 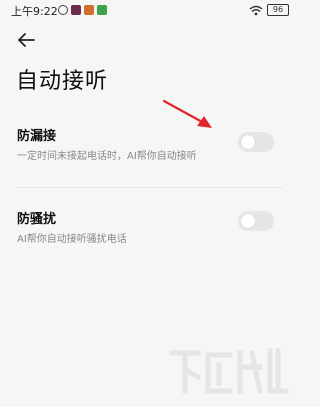 I want to click on page-title: 自动接听, so click(x=62, y=81).